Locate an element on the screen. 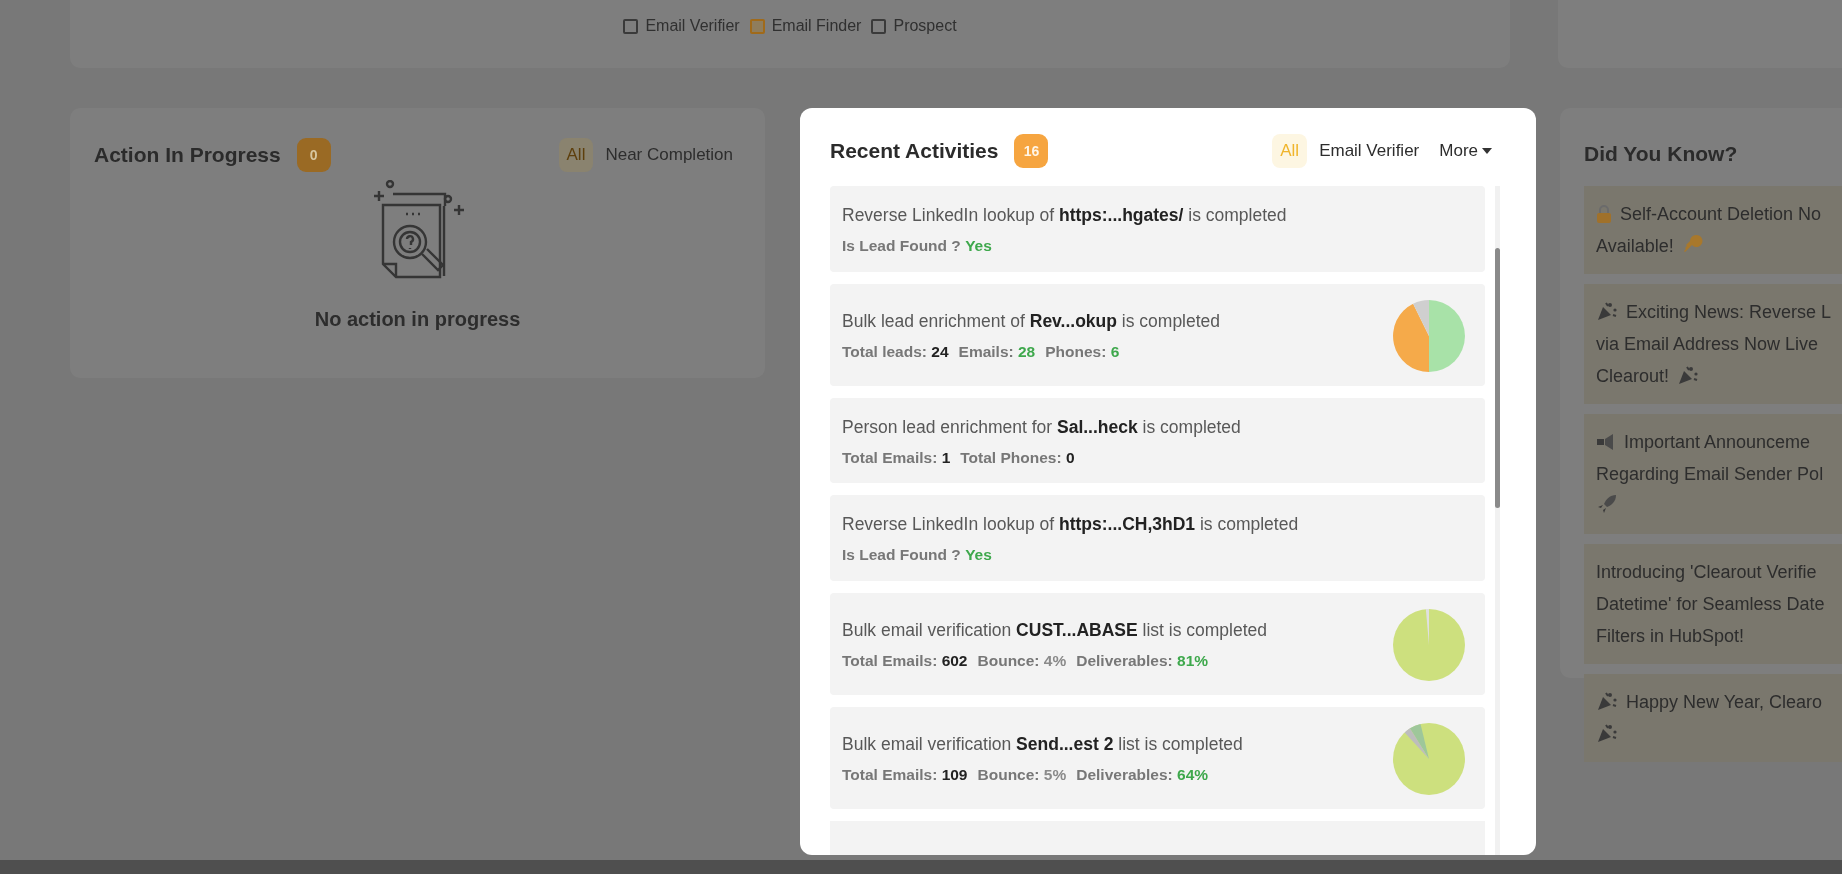 The image size is (1842, 874). rocket-icon is located at coordinates (1607, 503).